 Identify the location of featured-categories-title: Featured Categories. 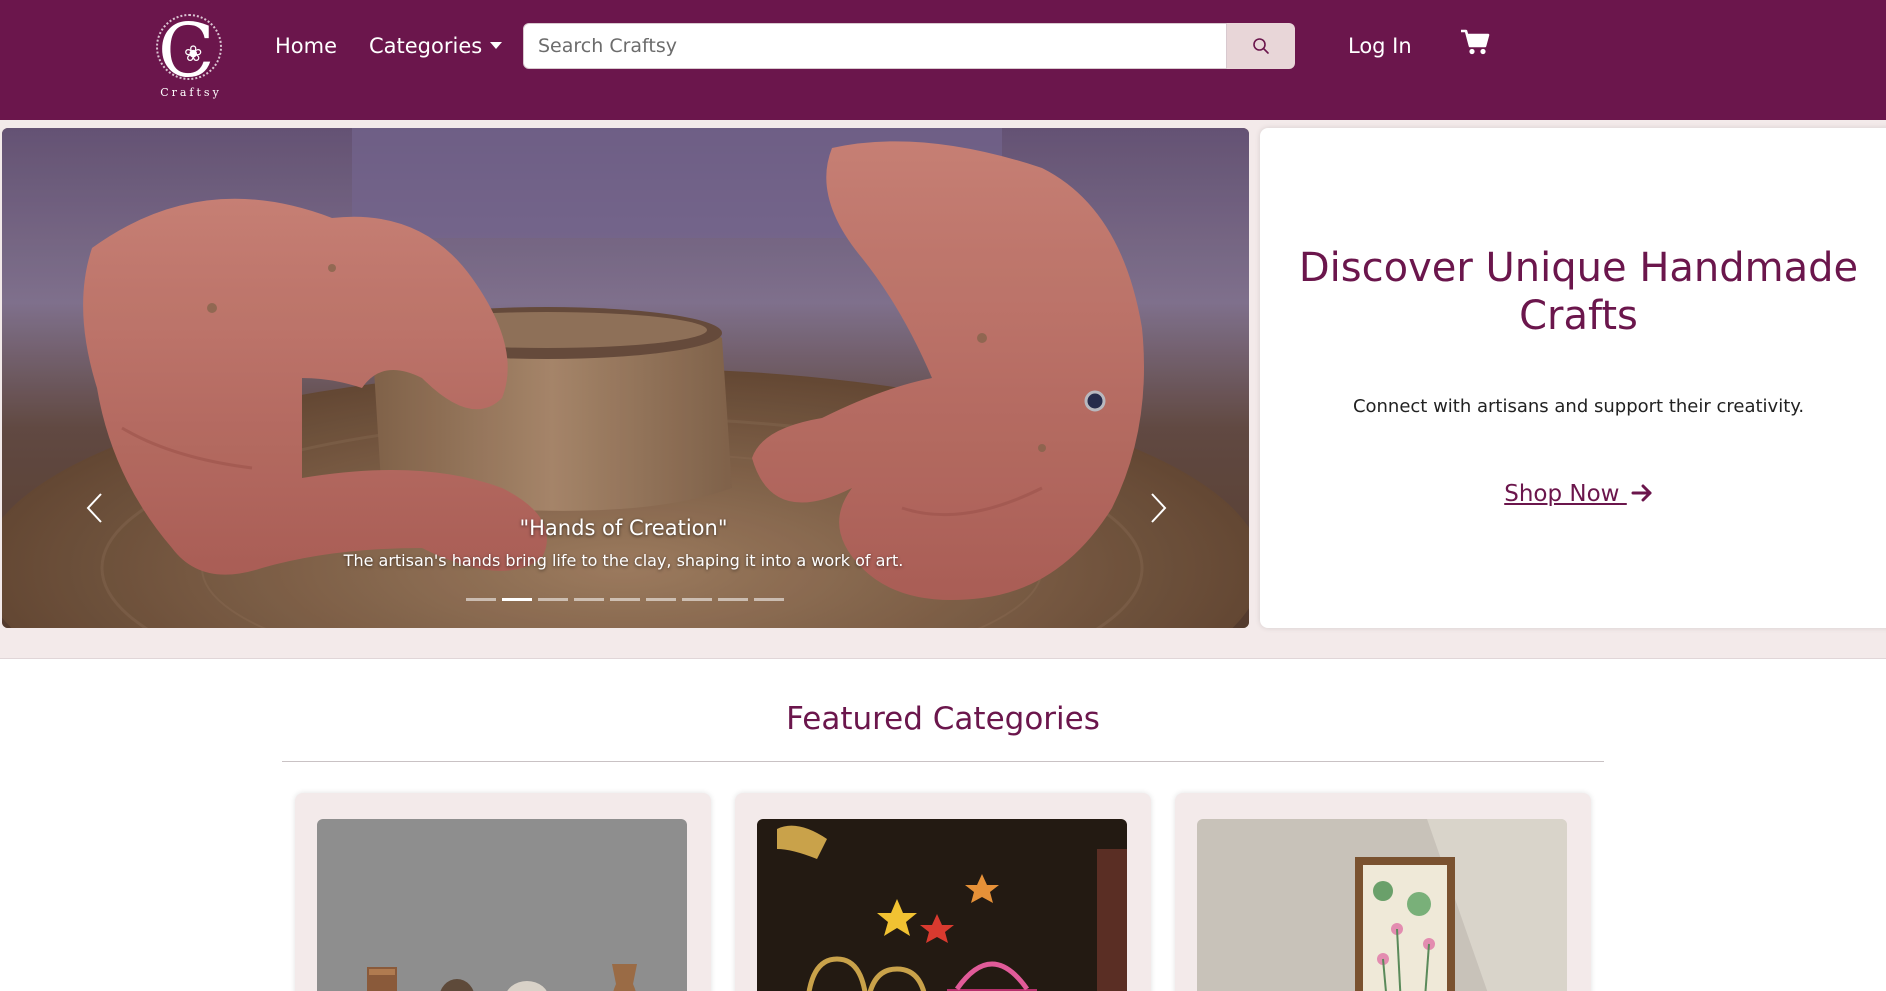
(943, 719).